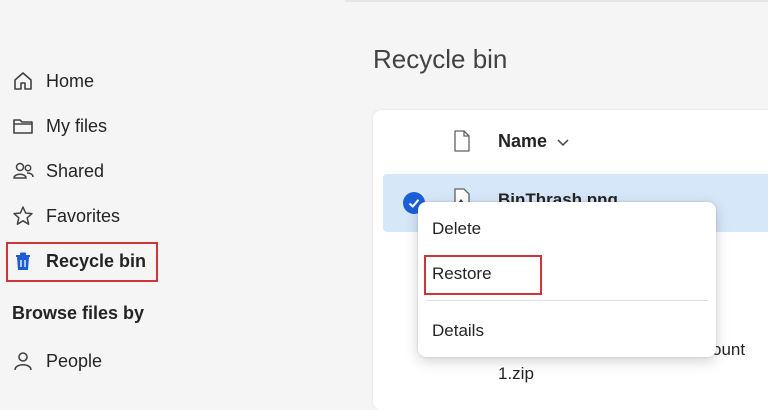 This screenshot has width=768, height=410. I want to click on browse-files-heading: Browse files by, so click(78, 313).